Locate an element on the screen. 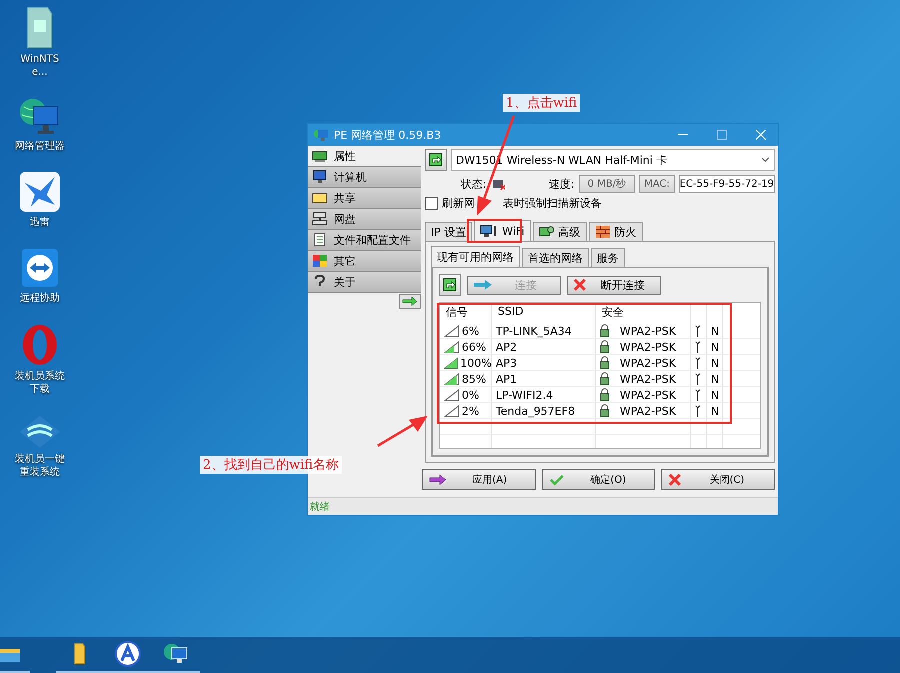  speed-field: 0 MB/秒 is located at coordinates (607, 184).